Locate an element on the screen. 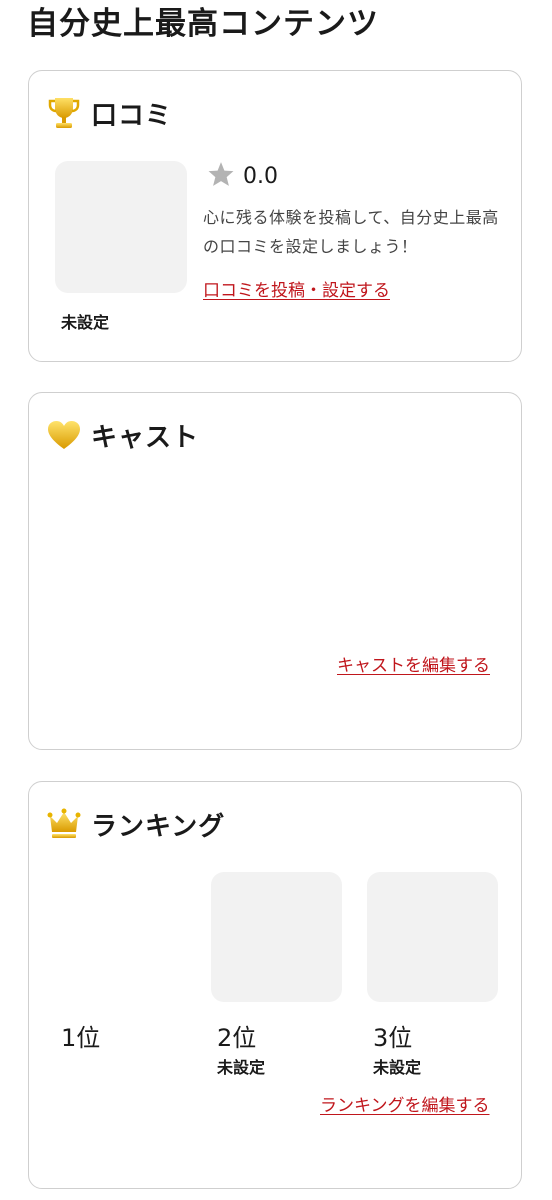  crown-icon is located at coordinates (64, 824).